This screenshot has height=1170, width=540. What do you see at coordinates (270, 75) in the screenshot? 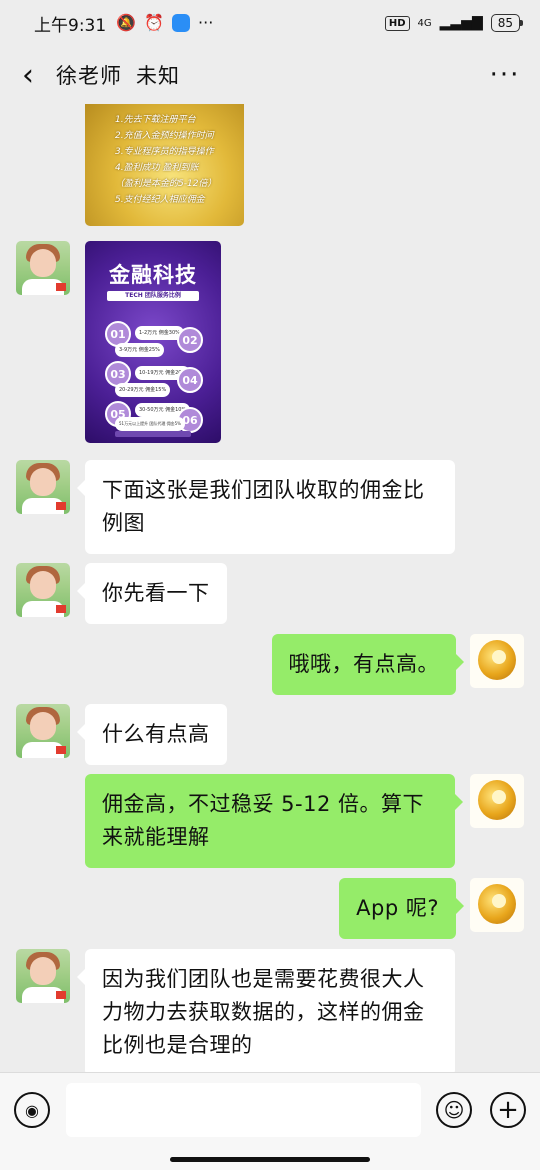
I see `chat-header: ‹ 徐老师 未知 ···` at bounding box center [270, 75].